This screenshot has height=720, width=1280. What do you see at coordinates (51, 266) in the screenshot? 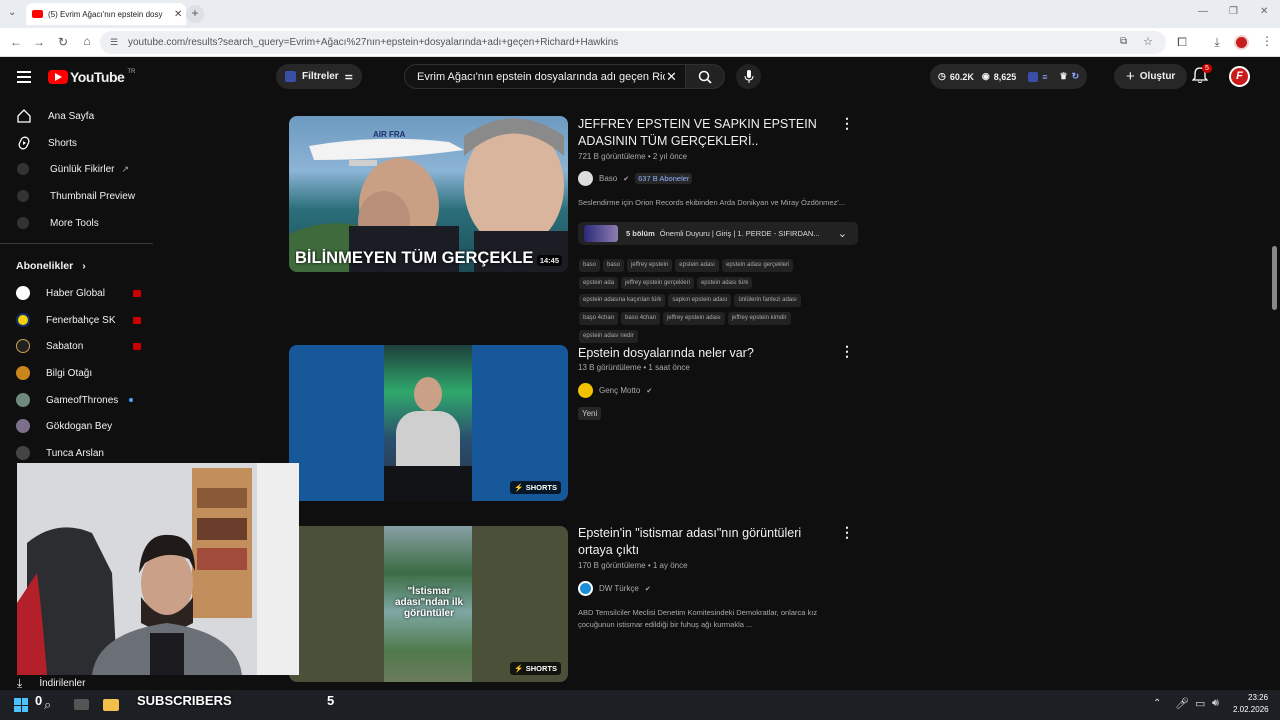
I see `subscriptions-heading: Abonelikler ›` at bounding box center [51, 266].